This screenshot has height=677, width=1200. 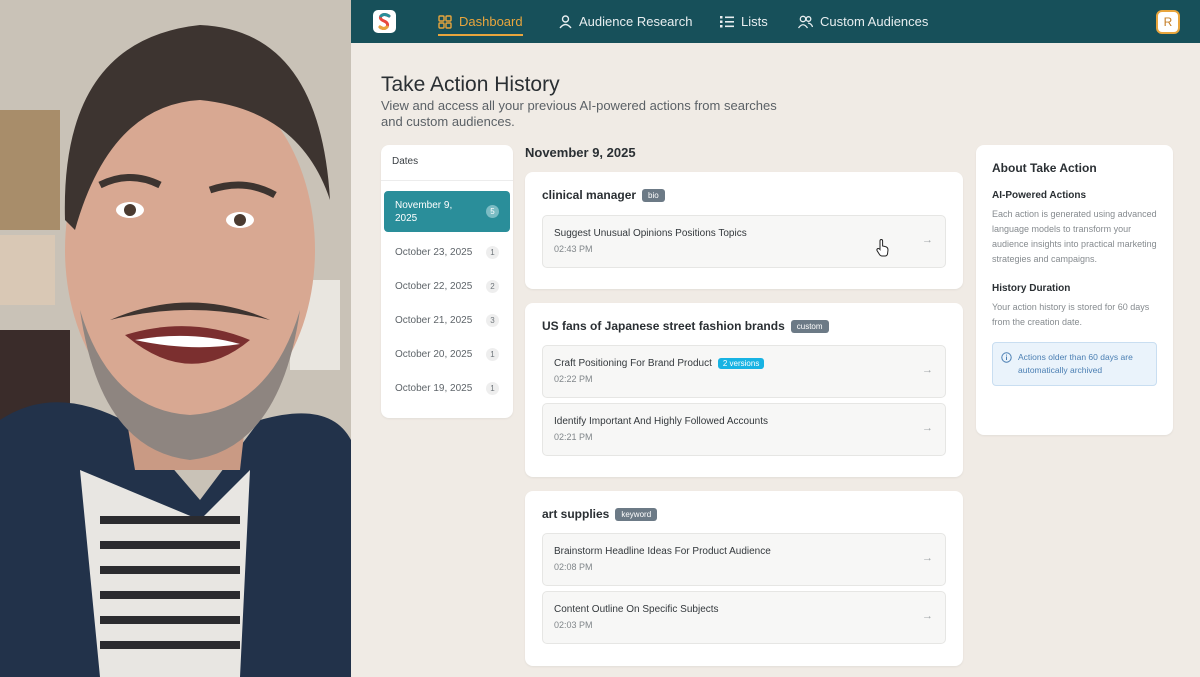 I want to click on hand-cursor-icon, so click(x=882, y=248).